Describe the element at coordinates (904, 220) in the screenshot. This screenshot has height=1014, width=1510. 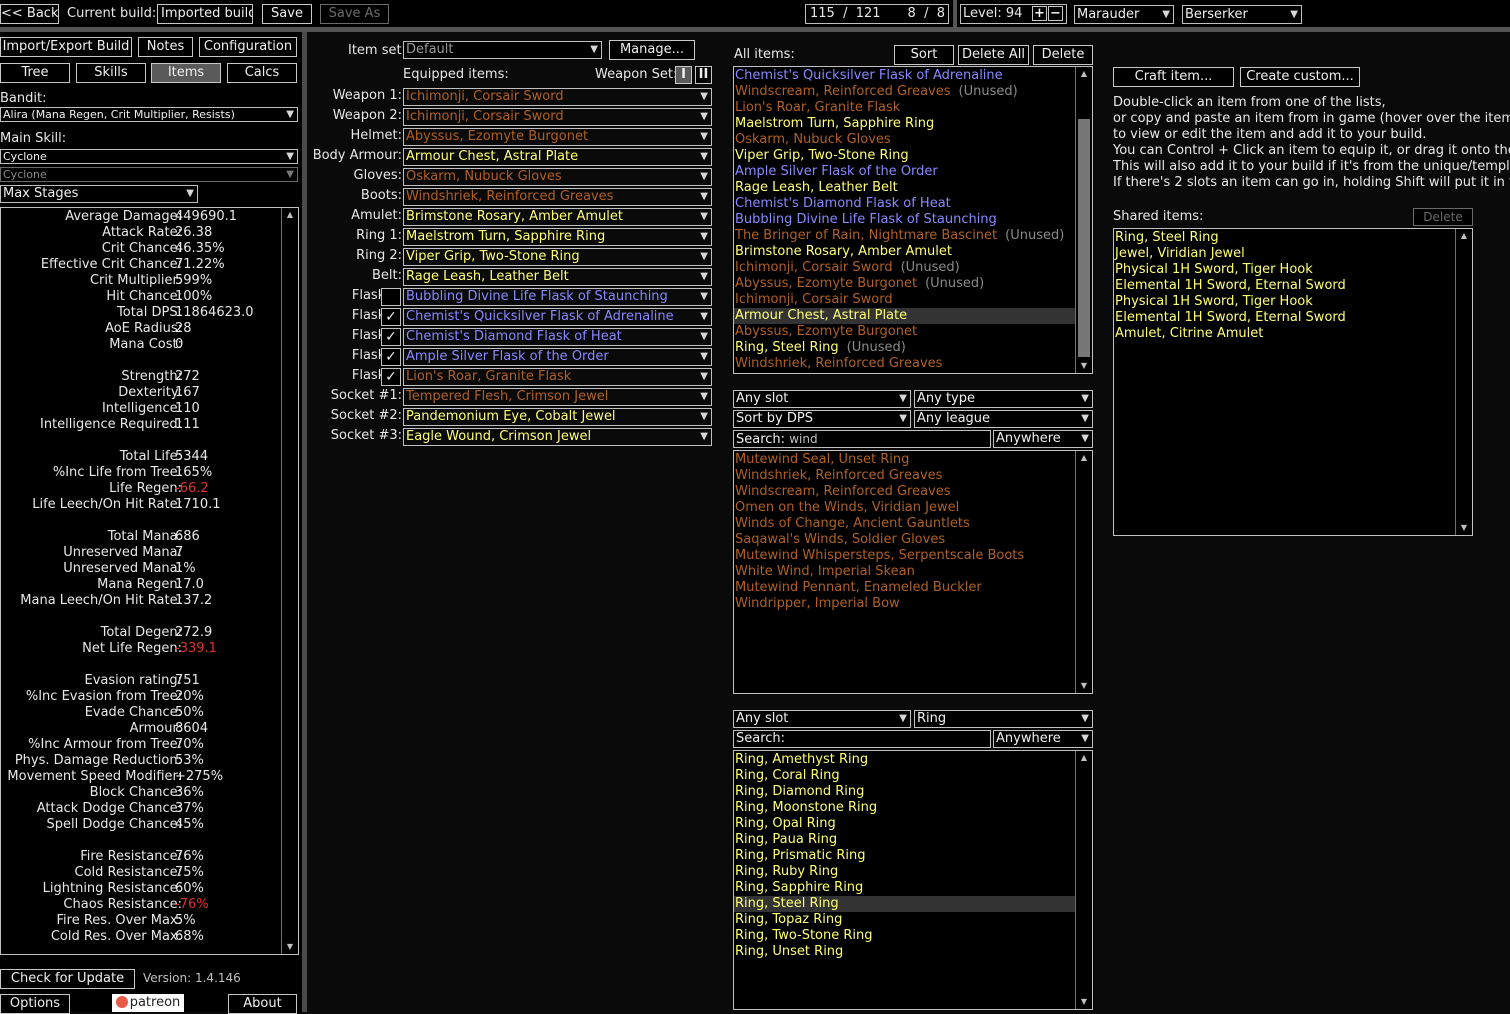
I see `list-item: Bubbling Divine Life Flask of Staunching` at that location.